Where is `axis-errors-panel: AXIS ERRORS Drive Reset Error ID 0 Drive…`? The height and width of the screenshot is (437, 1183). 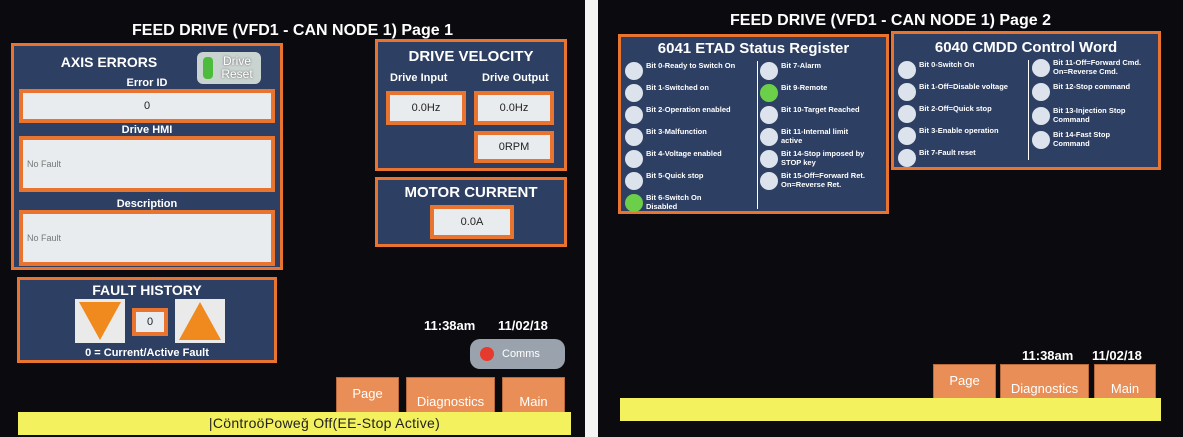
axis-errors-panel: AXIS ERRORS Drive Reset Error ID 0 Drive… is located at coordinates (147, 156).